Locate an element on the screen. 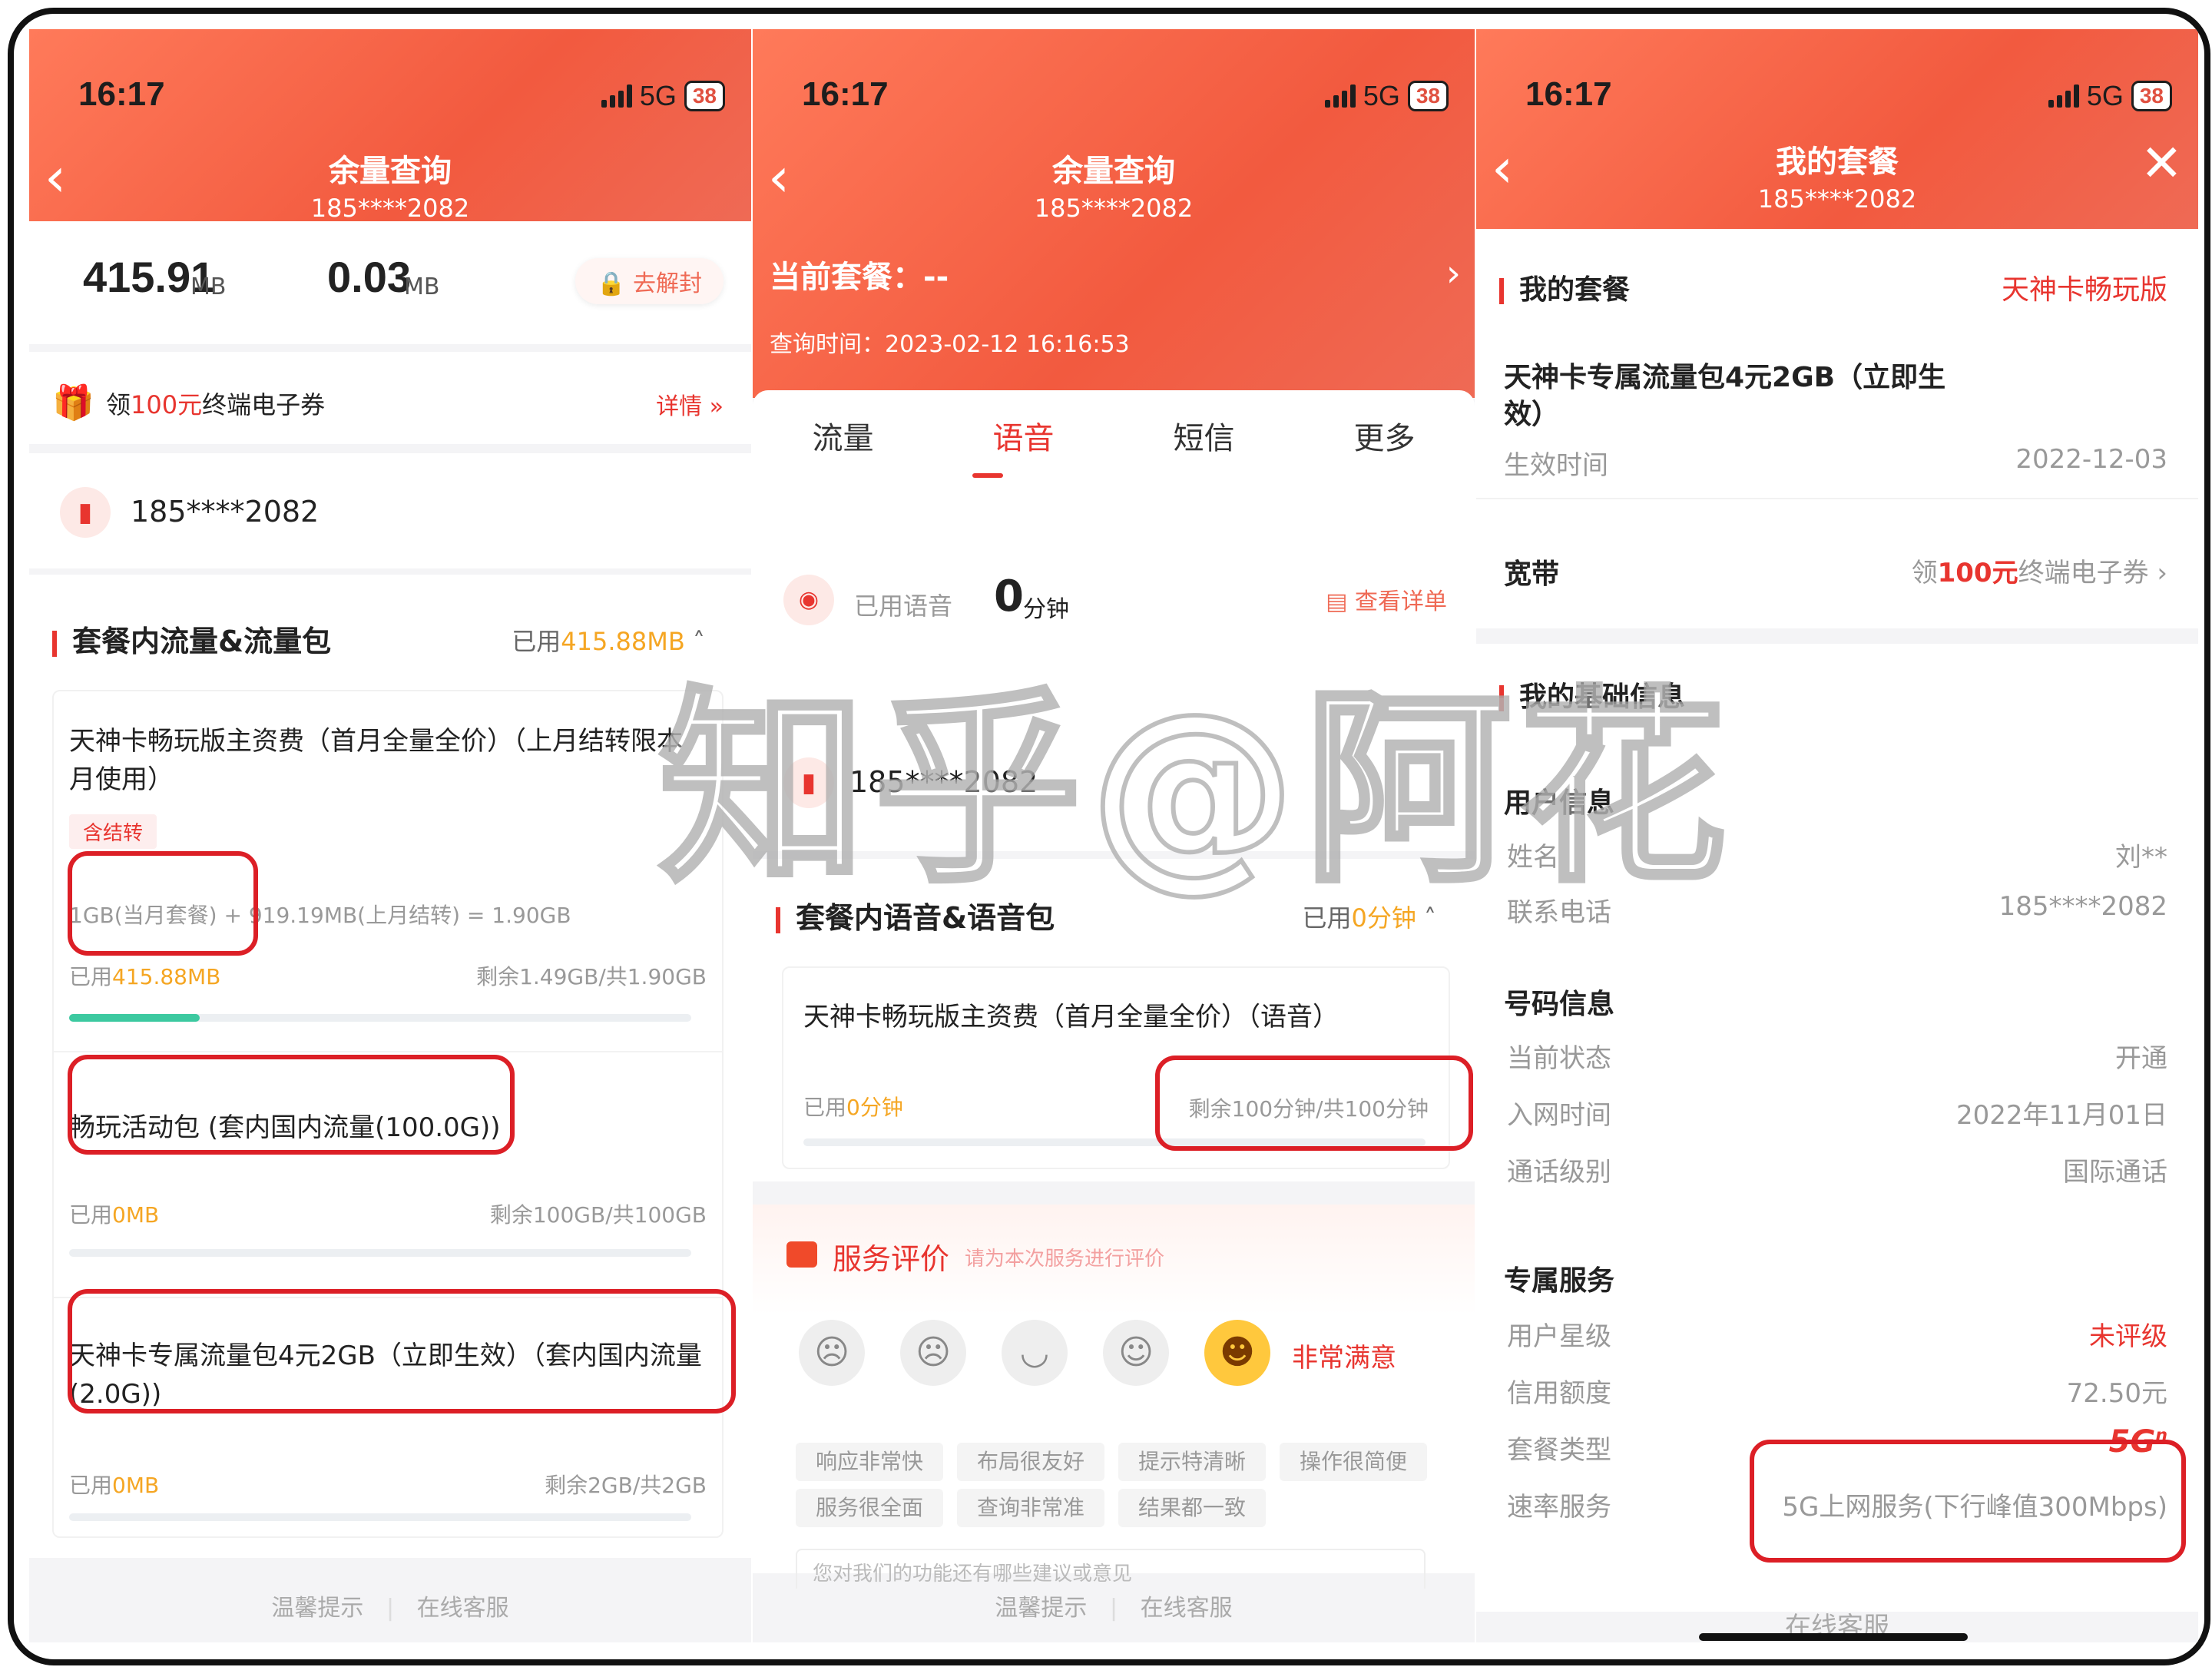 This screenshot has width=2212, height=1667. item1-title: 天神卡畅玩版主资费（首月全量全价）（上月结转限本月使用） is located at coordinates (376, 760).